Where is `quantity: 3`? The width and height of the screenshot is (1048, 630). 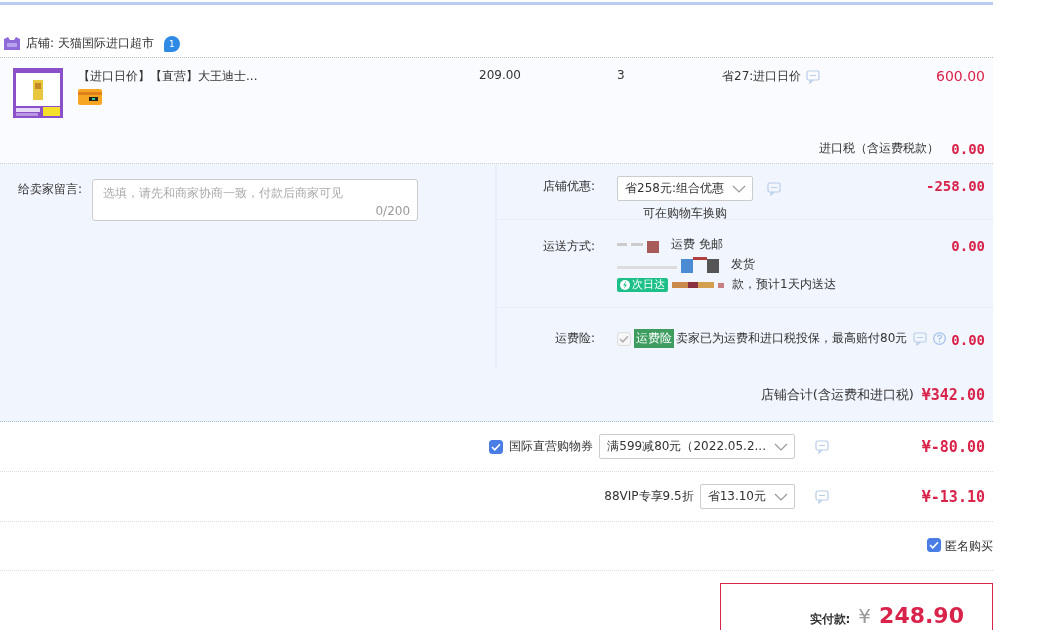
quantity: 3 is located at coordinates (621, 75).